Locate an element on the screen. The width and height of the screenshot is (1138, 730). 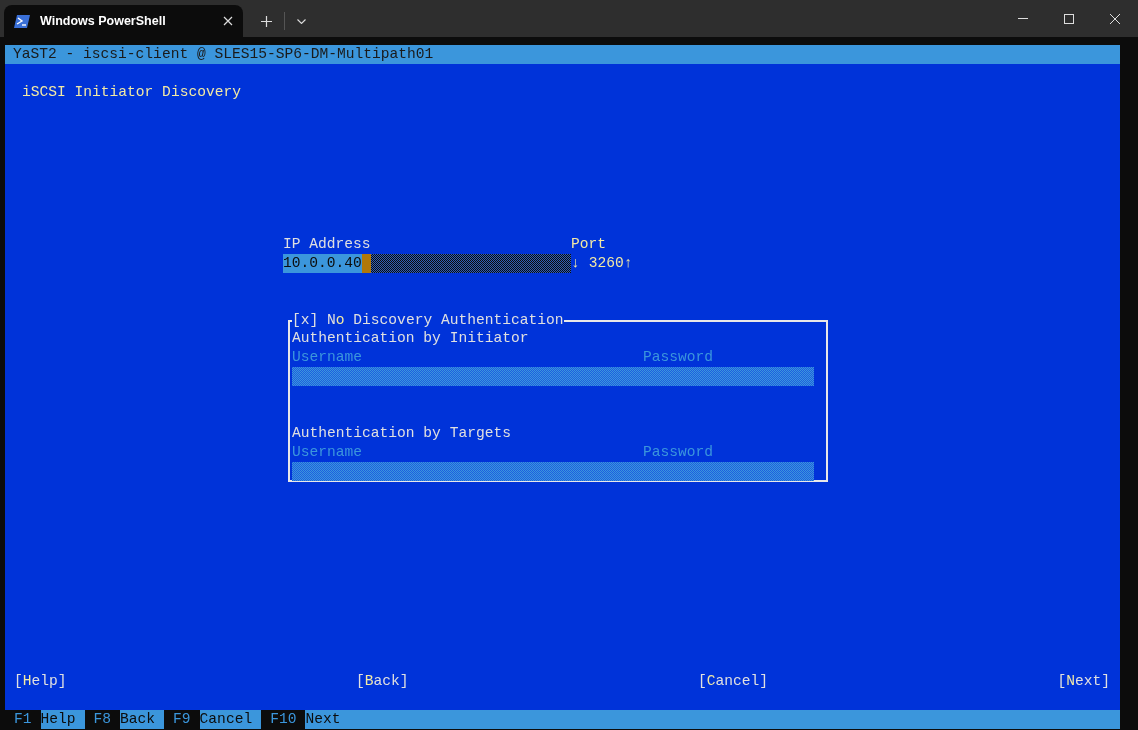
function-key: F10 is located at coordinates (283, 719).